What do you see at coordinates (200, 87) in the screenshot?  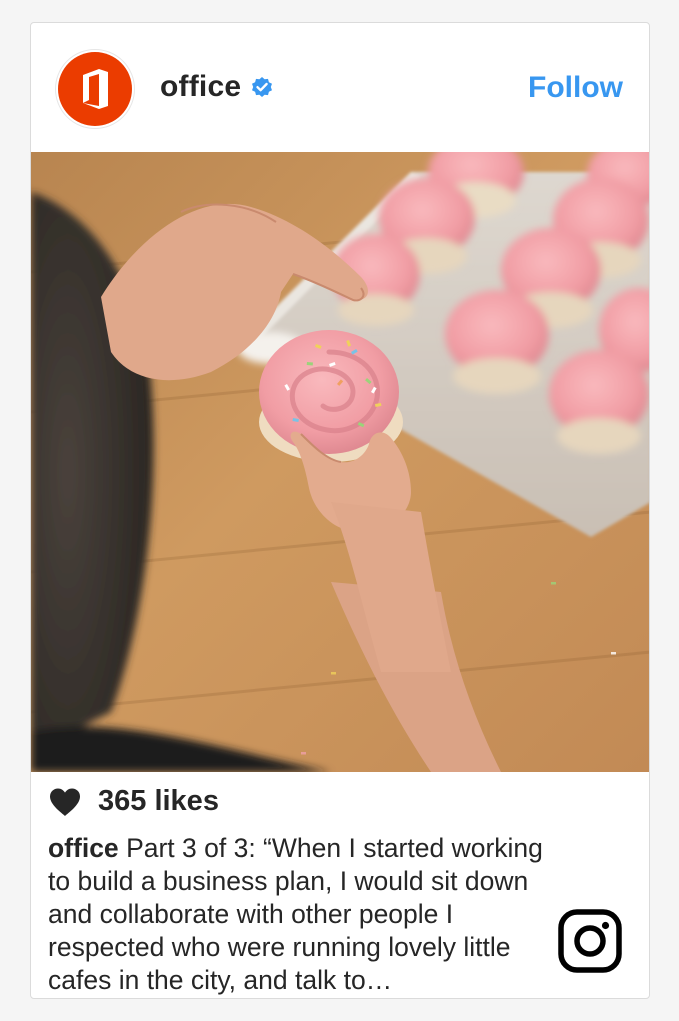 I see `username: office` at bounding box center [200, 87].